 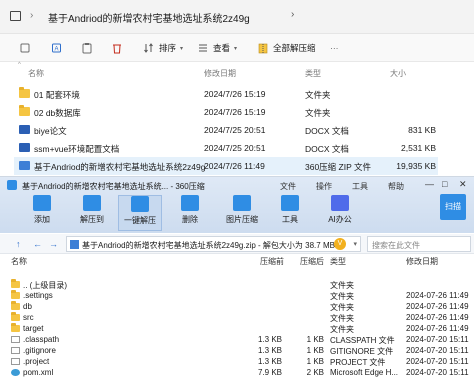 I want to click on one-click-extract-icon, so click(x=140, y=204).